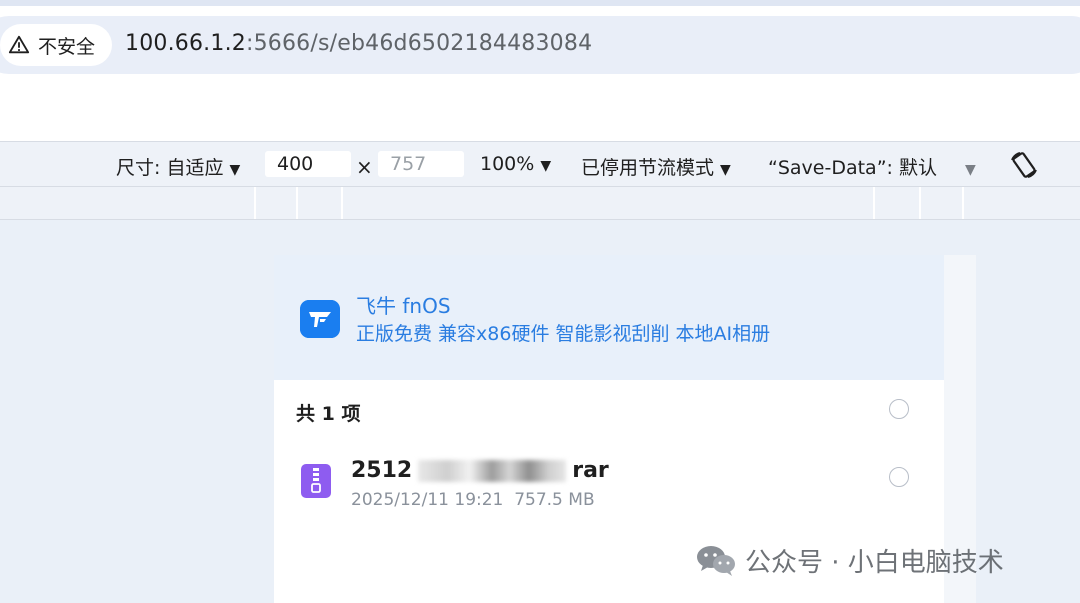  I want to click on dimensions-dropdown: 尺寸: 自适应 ▼, so click(178, 166).